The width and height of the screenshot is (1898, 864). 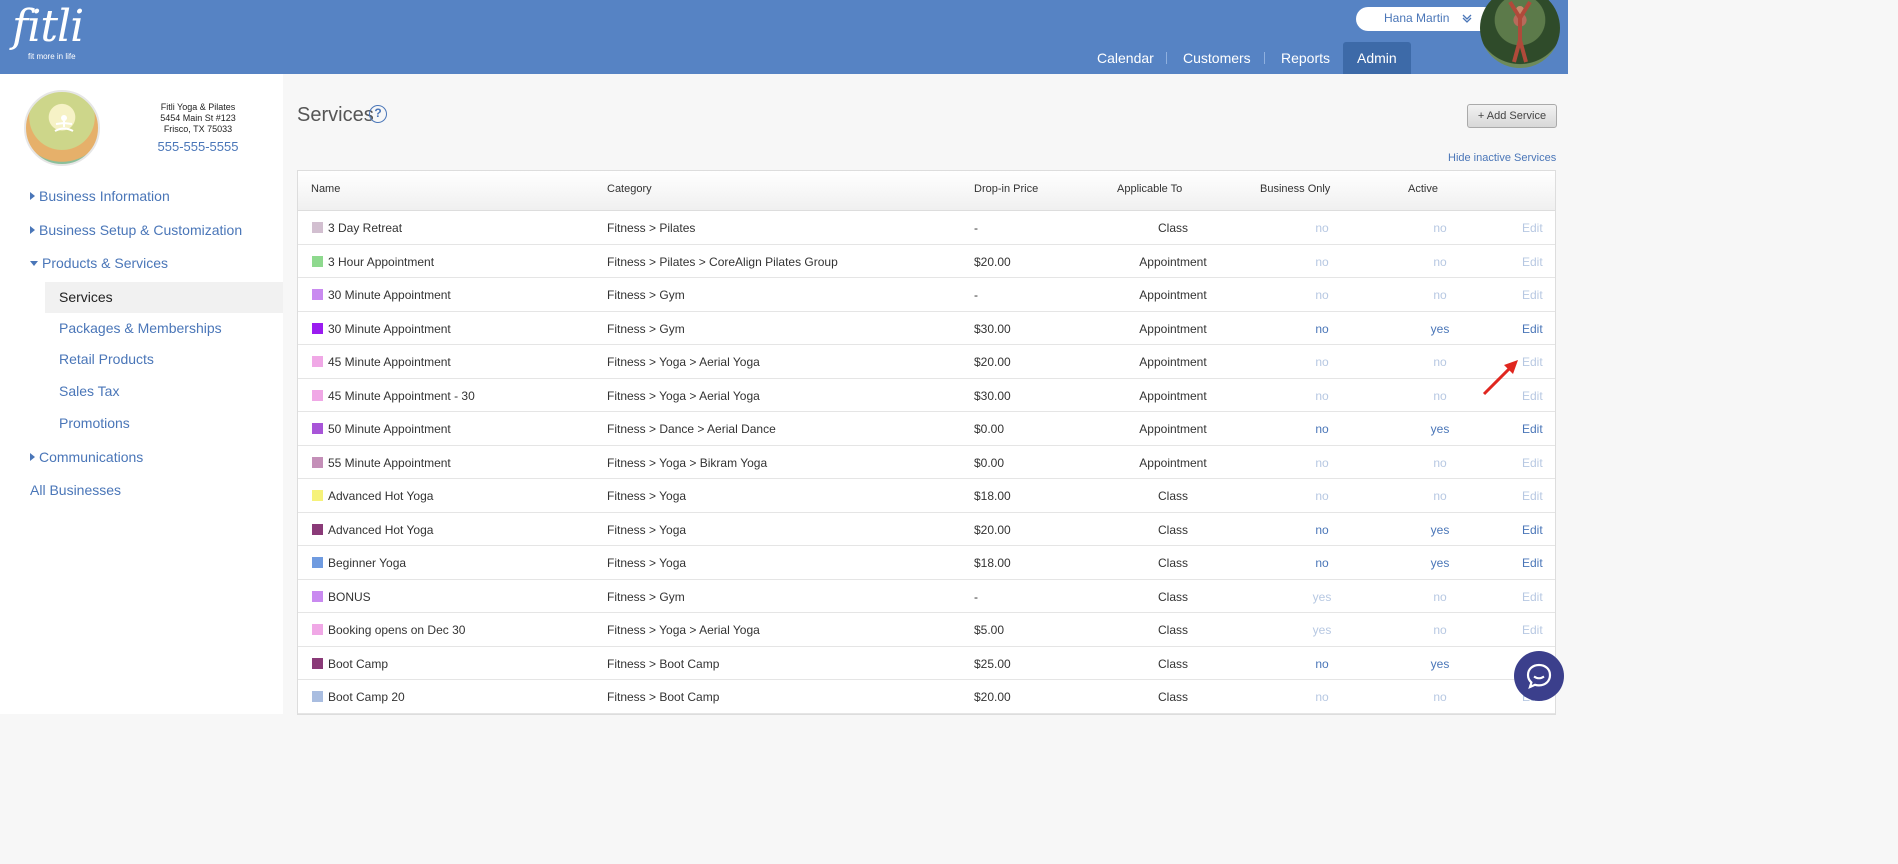 What do you see at coordinates (989, 630) in the screenshot?
I see `service-price: $5.00` at bounding box center [989, 630].